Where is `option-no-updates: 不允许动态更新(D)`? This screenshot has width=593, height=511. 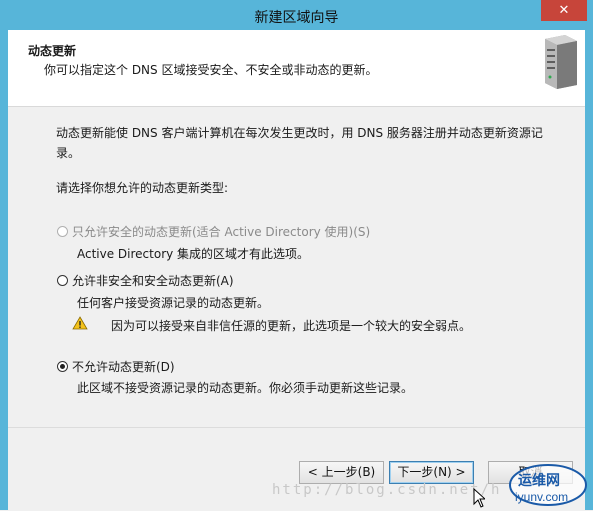
option-no-updates: 不允许动态更新(D) is located at coordinates (116, 366).